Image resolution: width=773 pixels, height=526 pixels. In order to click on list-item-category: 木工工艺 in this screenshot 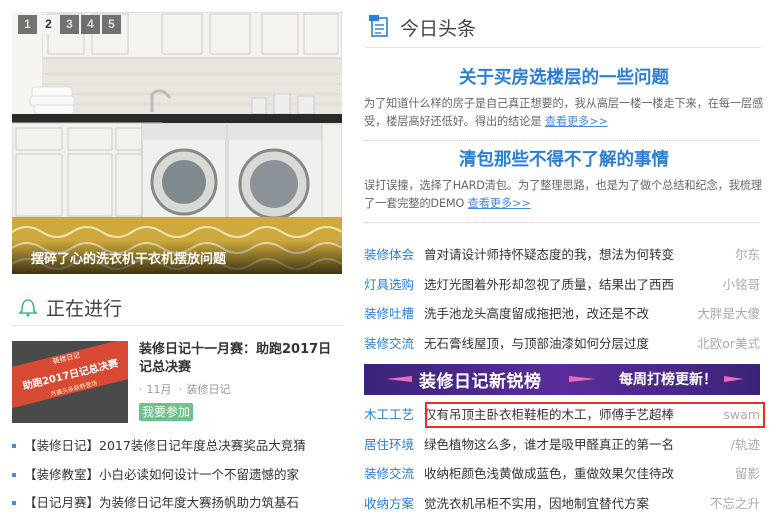, I will do `click(389, 414)`.